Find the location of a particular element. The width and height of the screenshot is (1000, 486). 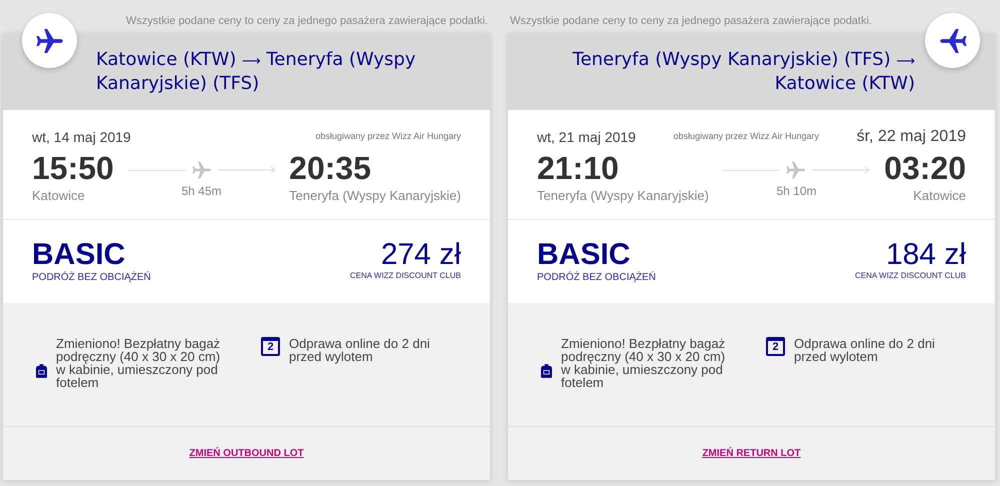

departure-city: Teneryfa (Wyspy Kanaryjskie) is located at coordinates (623, 196).